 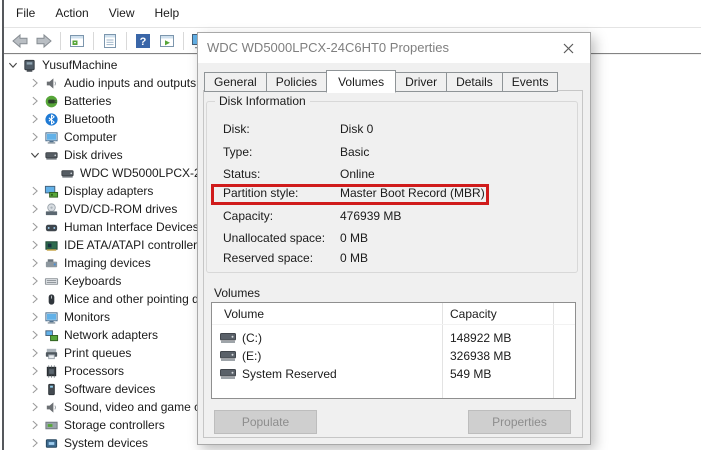 I want to click on keyboard-icon, so click(x=51, y=281).